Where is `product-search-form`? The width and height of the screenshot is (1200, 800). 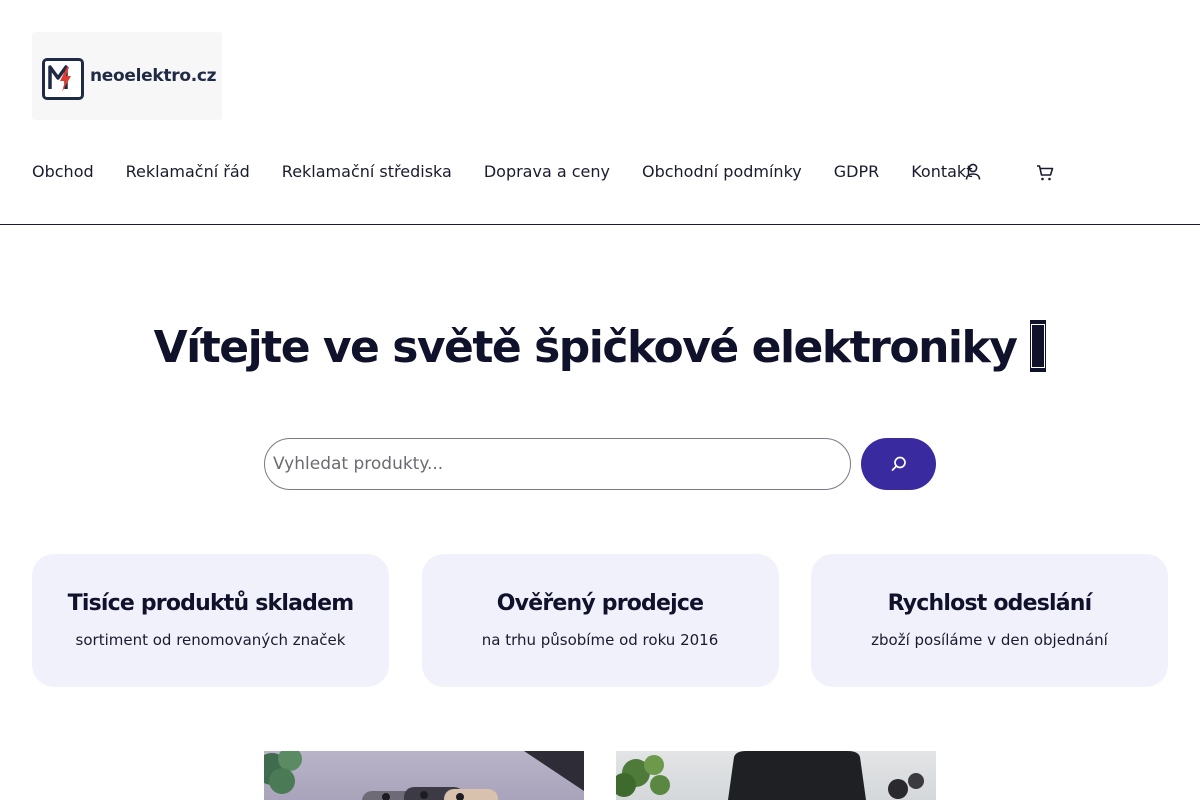
product-search-form is located at coordinates (600, 464).